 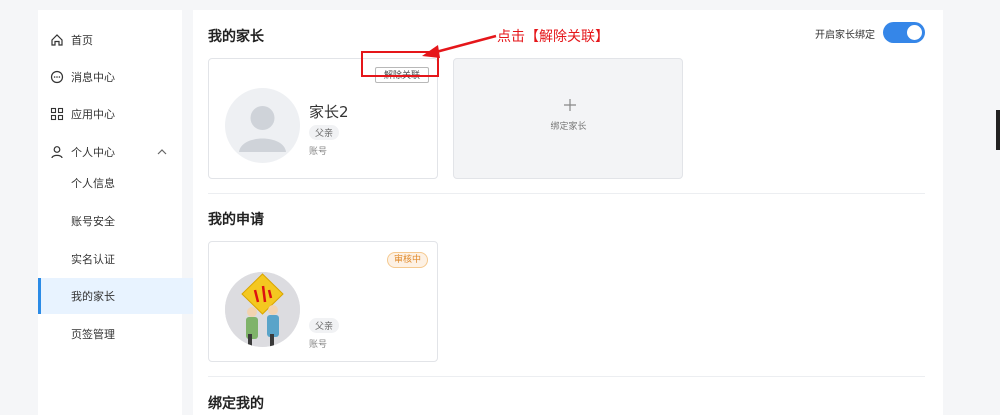 What do you see at coordinates (568, 127) in the screenshot?
I see `bind-parent-label: 绑定家长` at bounding box center [568, 127].